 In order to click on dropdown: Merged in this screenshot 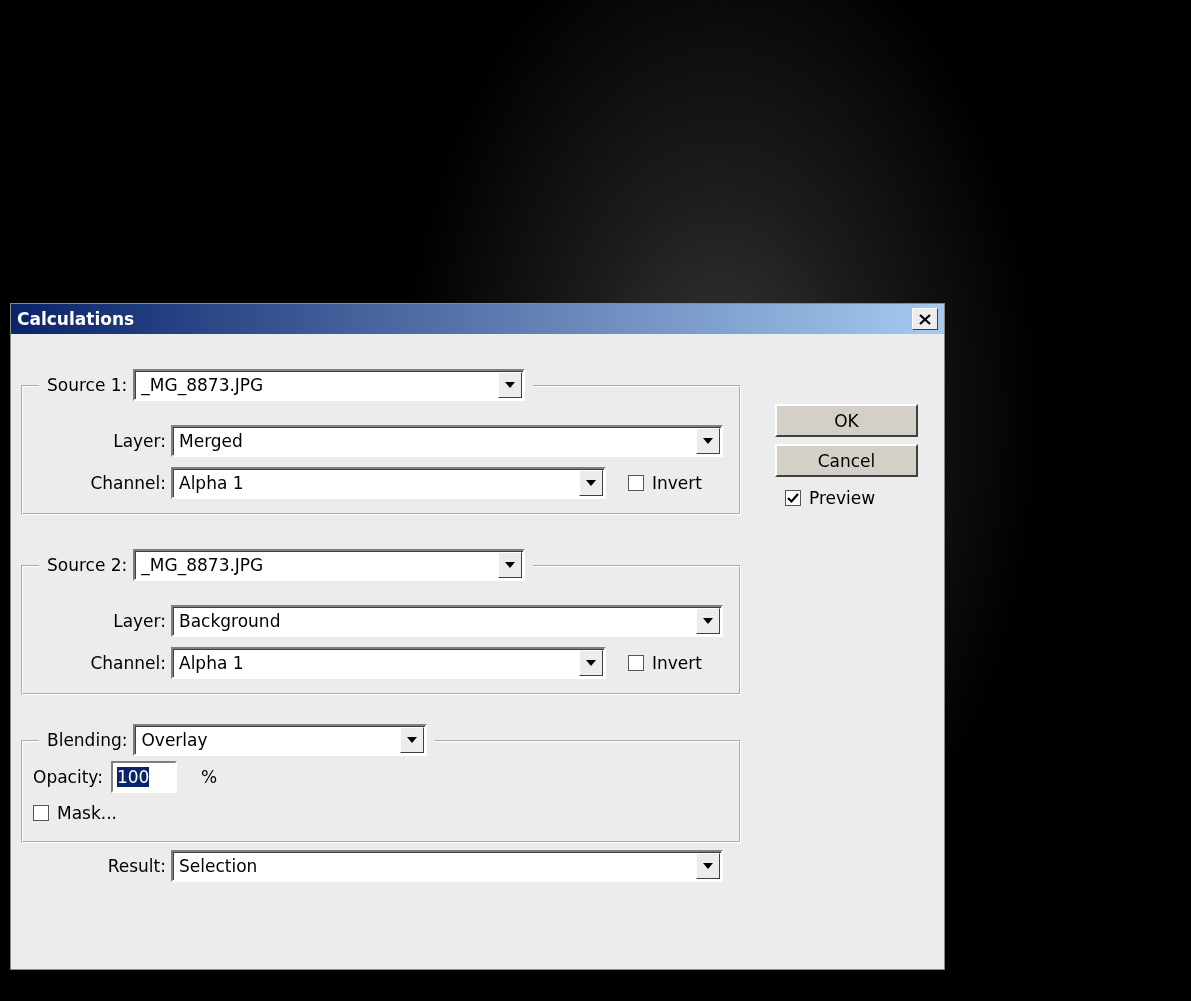, I will do `click(447, 441)`.